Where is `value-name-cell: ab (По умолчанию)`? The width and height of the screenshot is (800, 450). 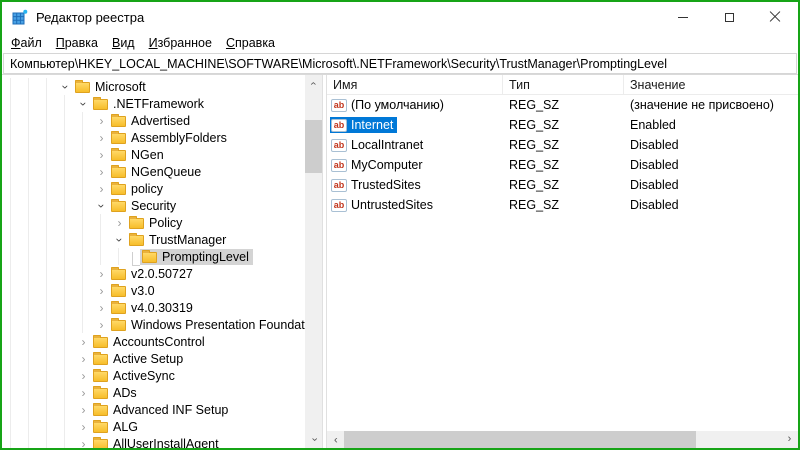
value-name-cell: ab (По умолчанию) is located at coordinates (389, 105).